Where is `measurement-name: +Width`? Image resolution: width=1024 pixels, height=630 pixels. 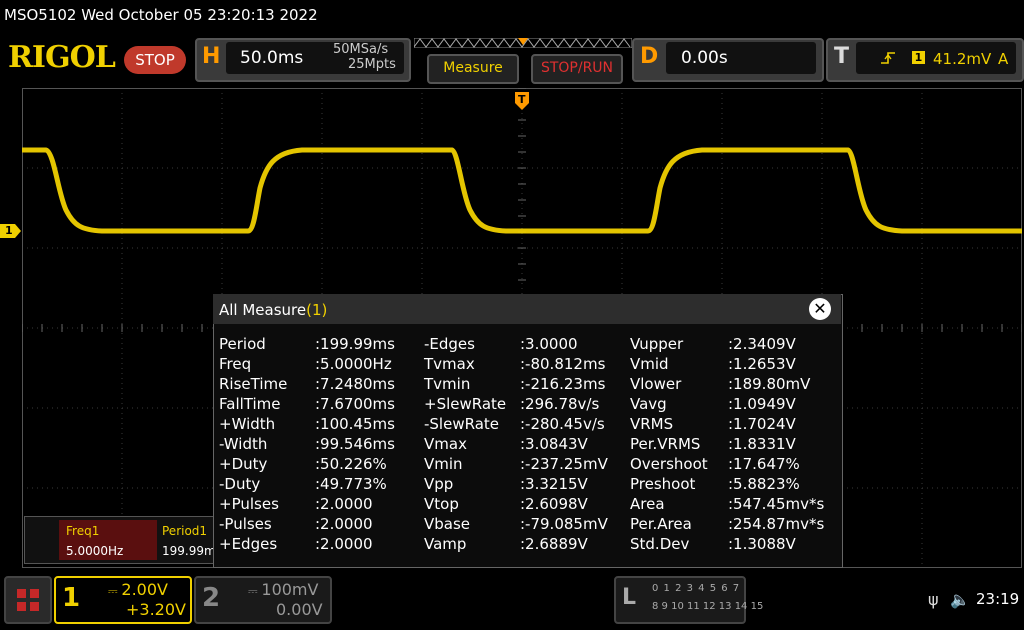 measurement-name: +Width is located at coordinates (247, 424).